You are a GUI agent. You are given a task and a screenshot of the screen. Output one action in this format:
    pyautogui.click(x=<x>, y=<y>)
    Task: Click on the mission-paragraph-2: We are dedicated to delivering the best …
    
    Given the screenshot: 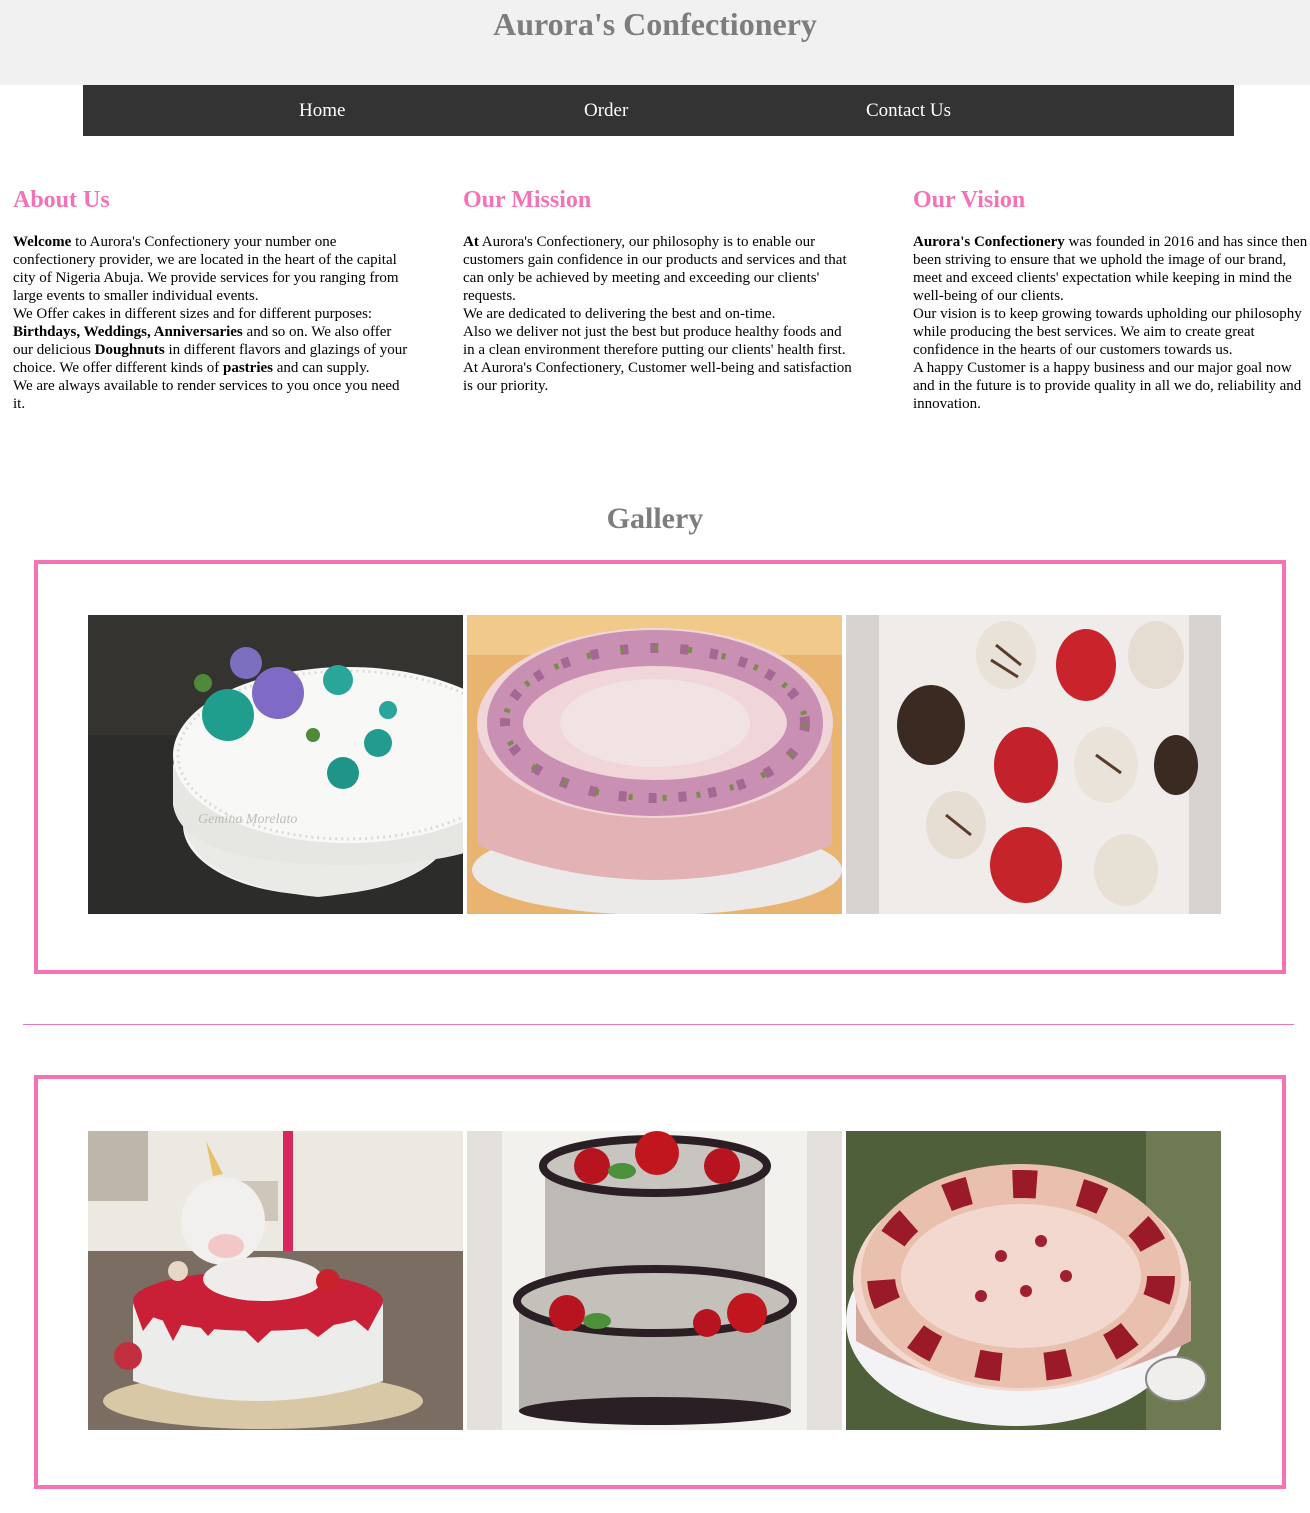 What is the action you would take?
    pyautogui.click(x=619, y=314)
    